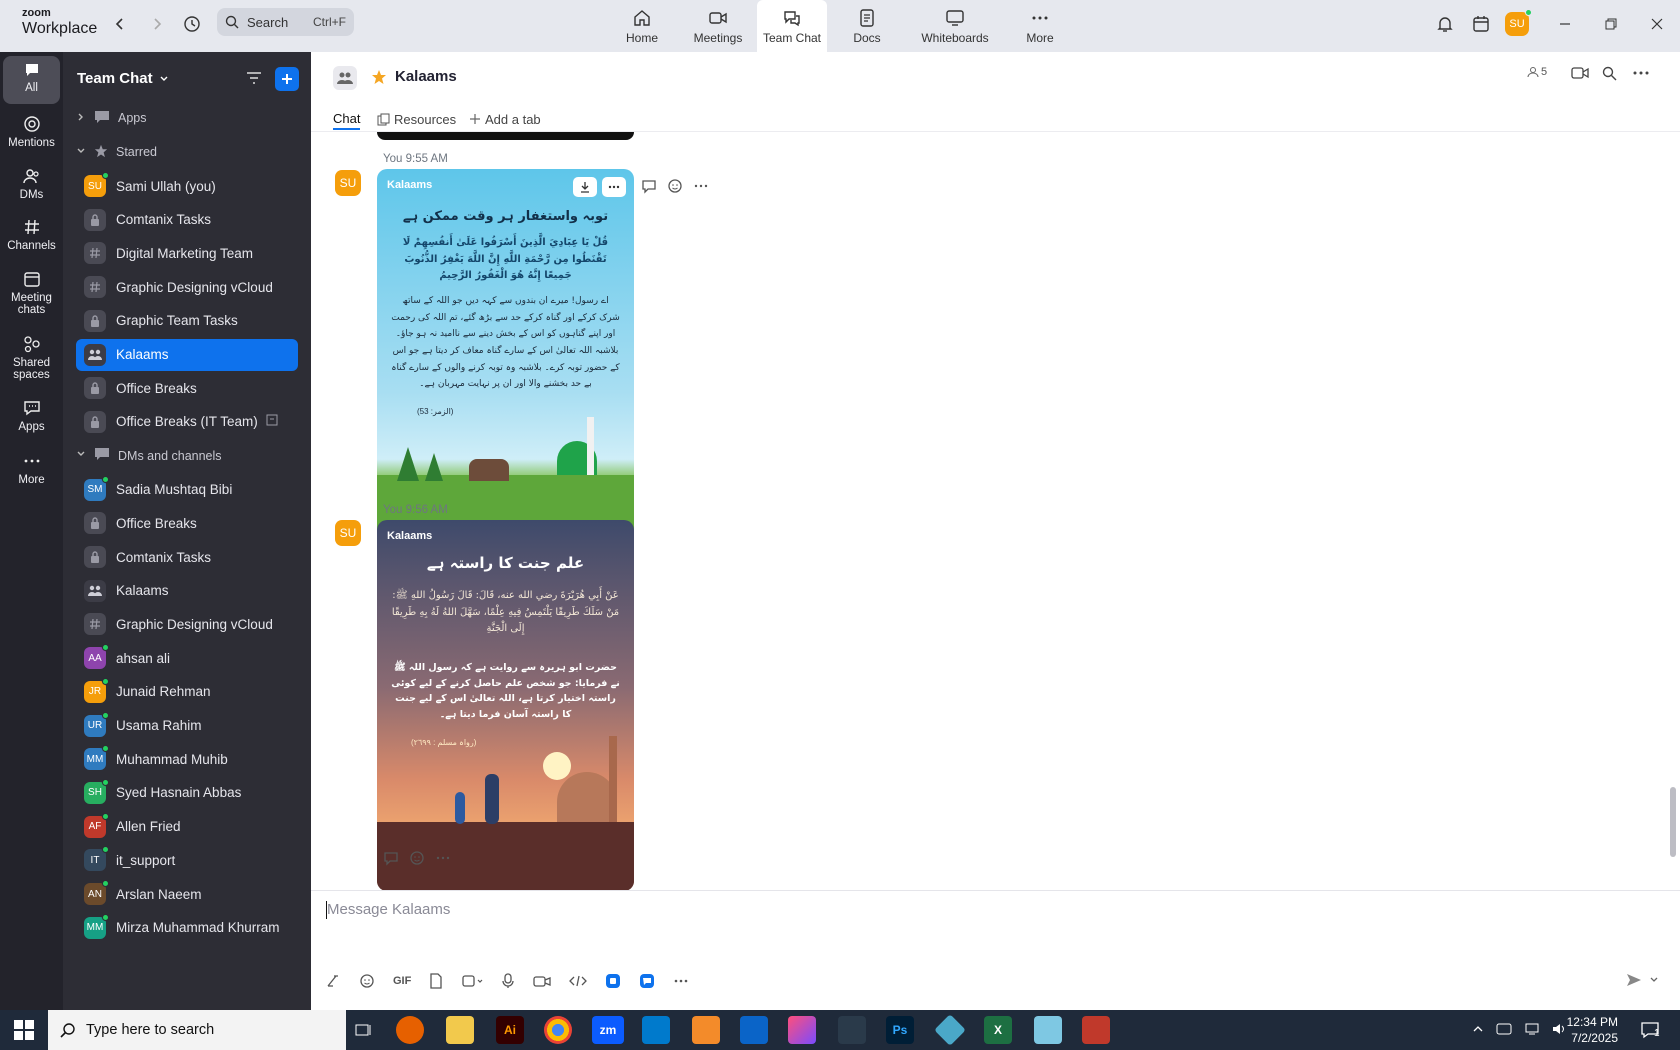 The image size is (1680, 1050). I want to click on red-app-icon, so click(1096, 1030).